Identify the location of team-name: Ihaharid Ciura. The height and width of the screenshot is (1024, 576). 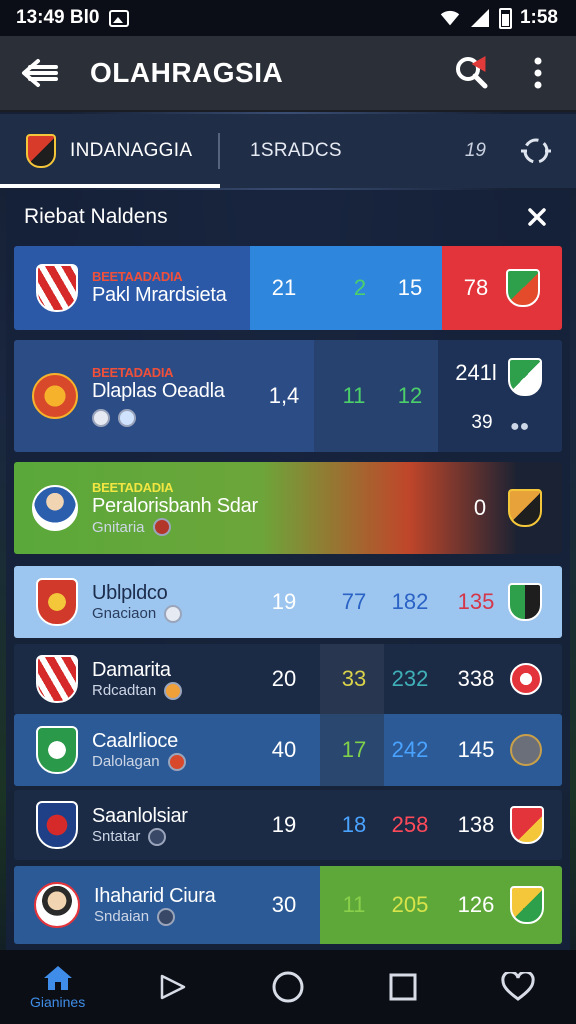
(155, 895).